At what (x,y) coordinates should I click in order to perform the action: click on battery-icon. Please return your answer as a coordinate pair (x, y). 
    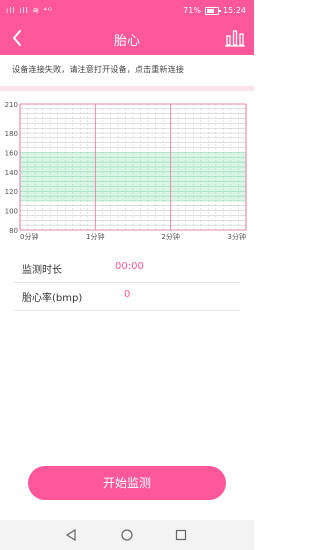
    Looking at the image, I should click on (212, 10).